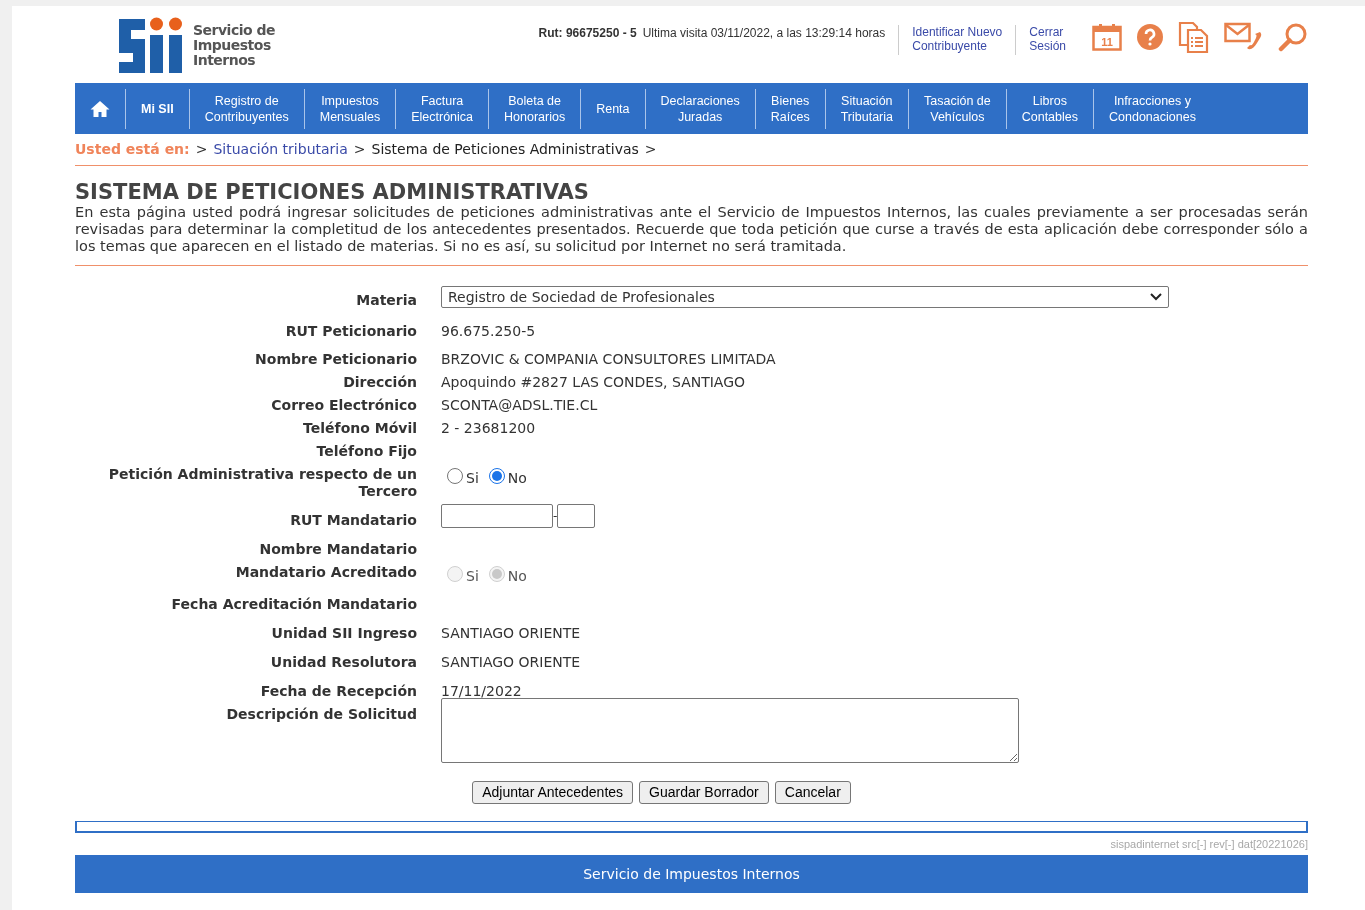 Image resolution: width=1365 pixels, height=910 pixels. Describe the element at coordinates (535, 108) in the screenshot. I see `nav-item: Boleta de Honorarios` at that location.